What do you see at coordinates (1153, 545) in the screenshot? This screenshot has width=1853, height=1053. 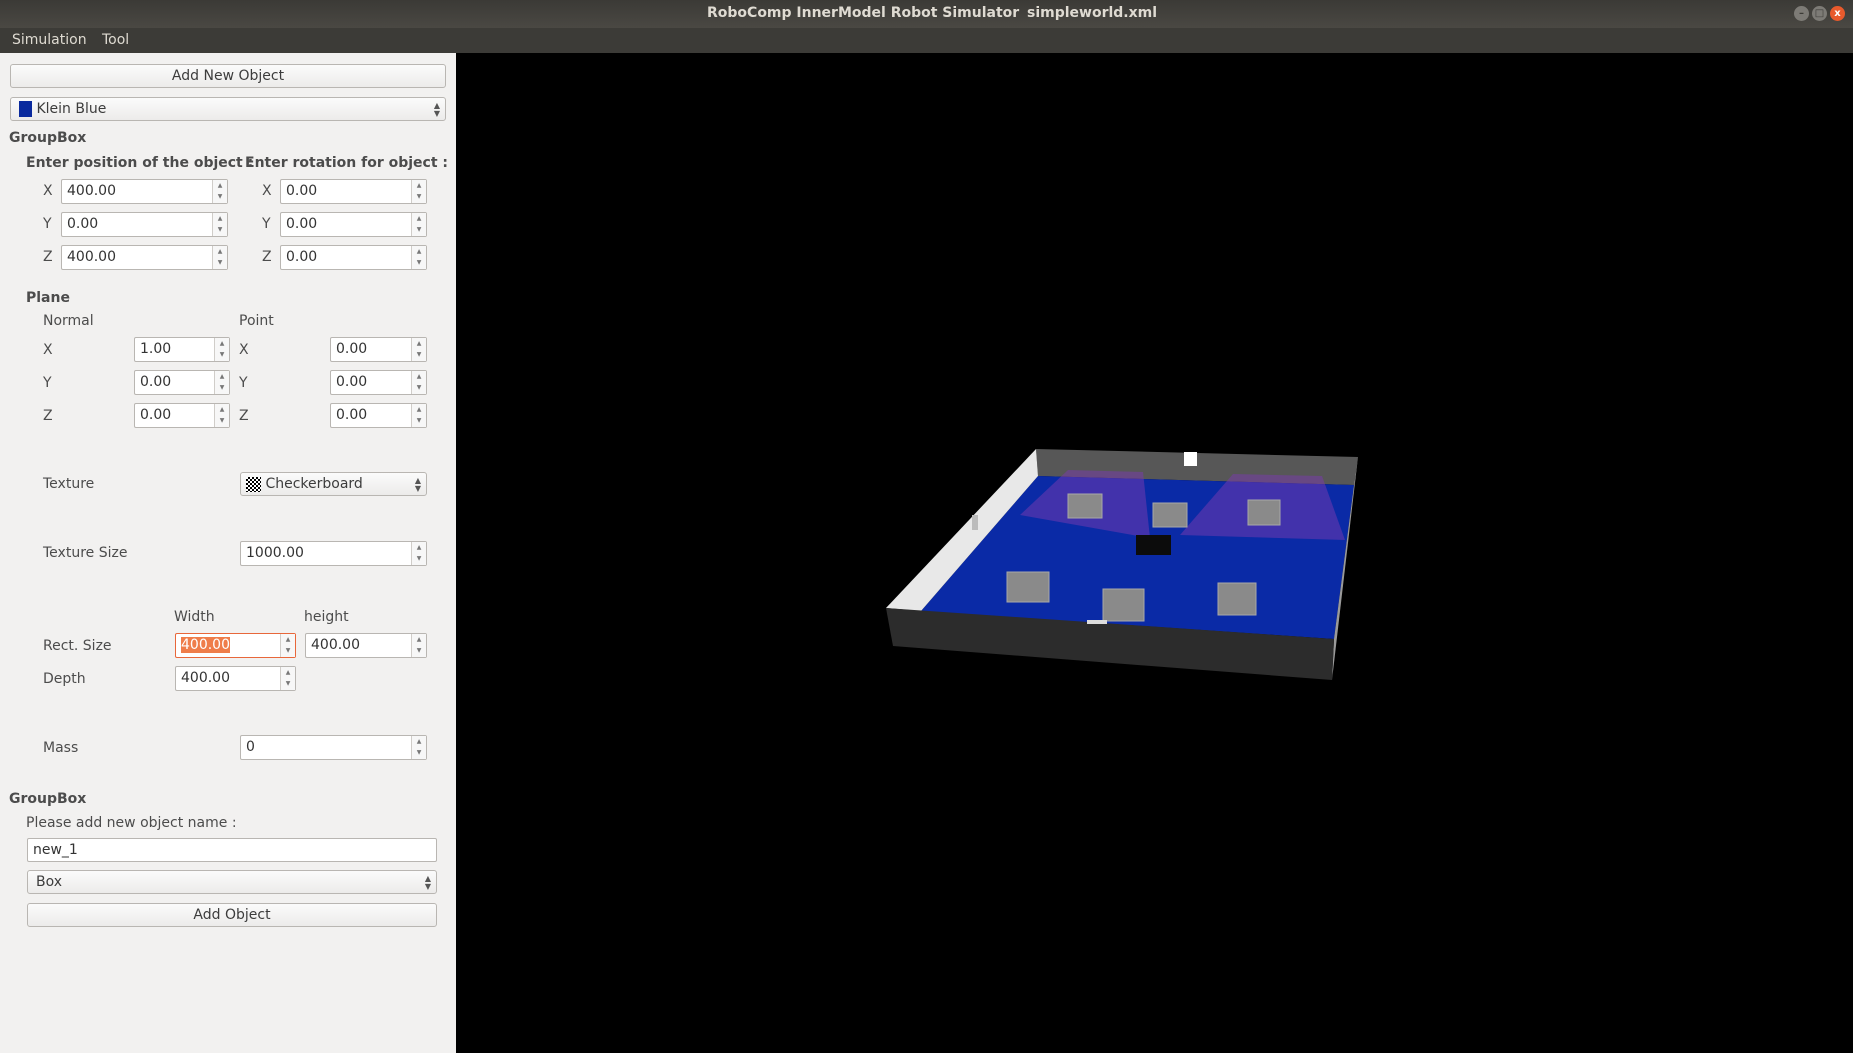 I see `robot` at bounding box center [1153, 545].